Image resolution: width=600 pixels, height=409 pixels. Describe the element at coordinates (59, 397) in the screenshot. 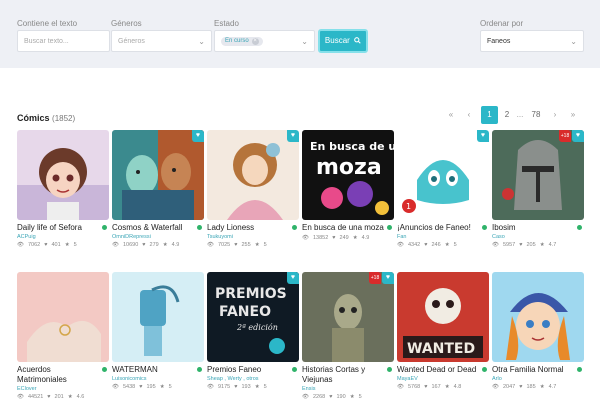

I see `likes-count: 201` at that location.